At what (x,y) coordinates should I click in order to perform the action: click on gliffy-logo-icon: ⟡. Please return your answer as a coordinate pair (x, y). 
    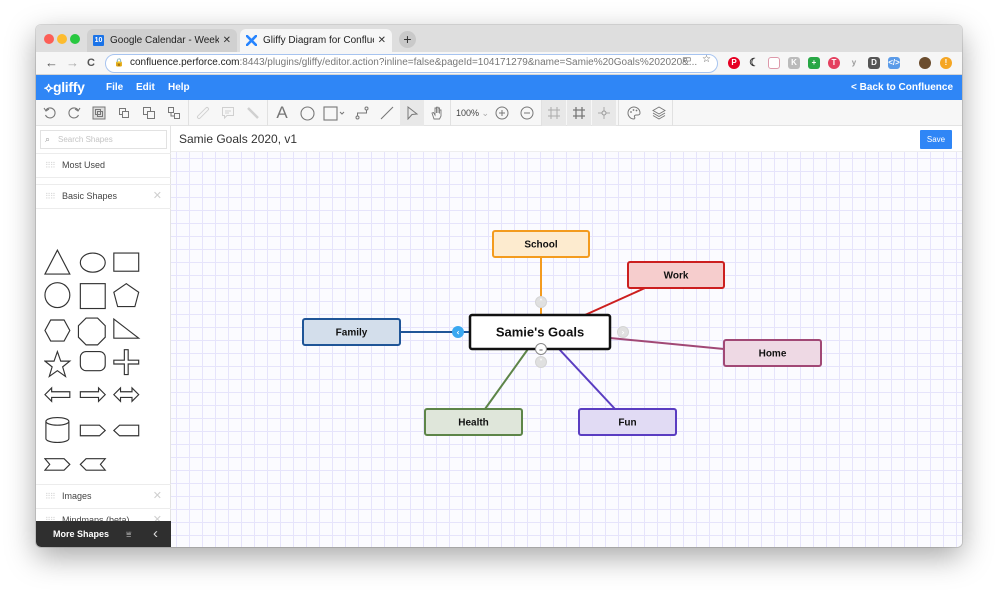
    Looking at the image, I should click on (48, 87).